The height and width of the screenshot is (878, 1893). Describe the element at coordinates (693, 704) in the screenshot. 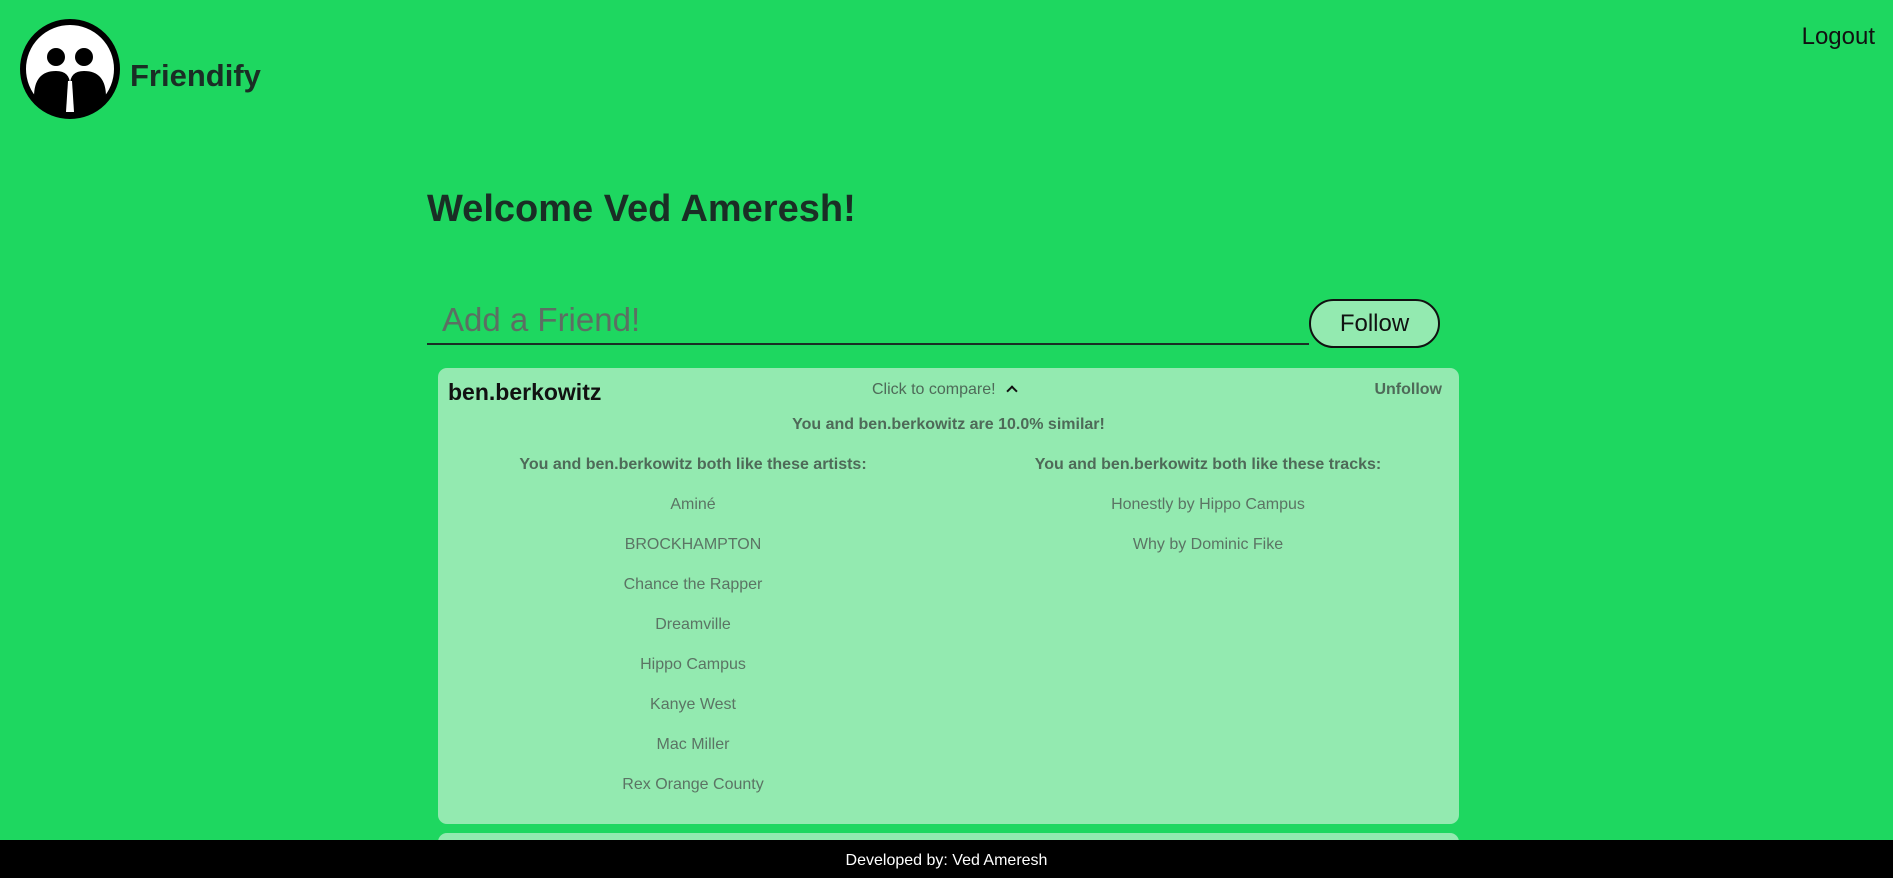

I see `artist-item: Kanye West` at that location.